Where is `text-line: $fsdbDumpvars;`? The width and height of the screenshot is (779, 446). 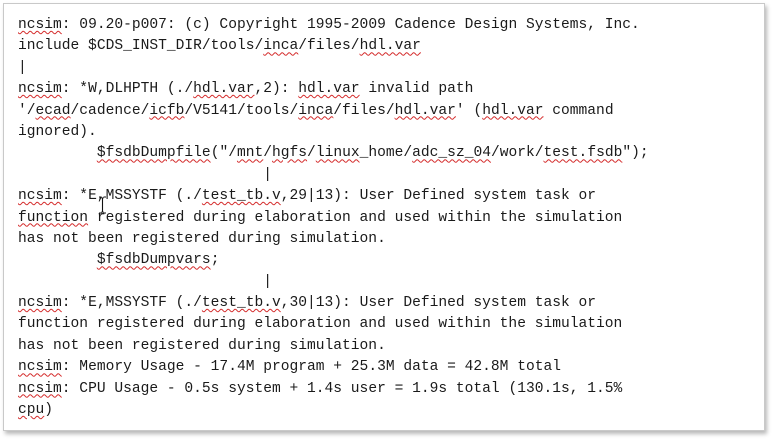
text-line: $fsdbDumpvars; is located at coordinates (333, 260).